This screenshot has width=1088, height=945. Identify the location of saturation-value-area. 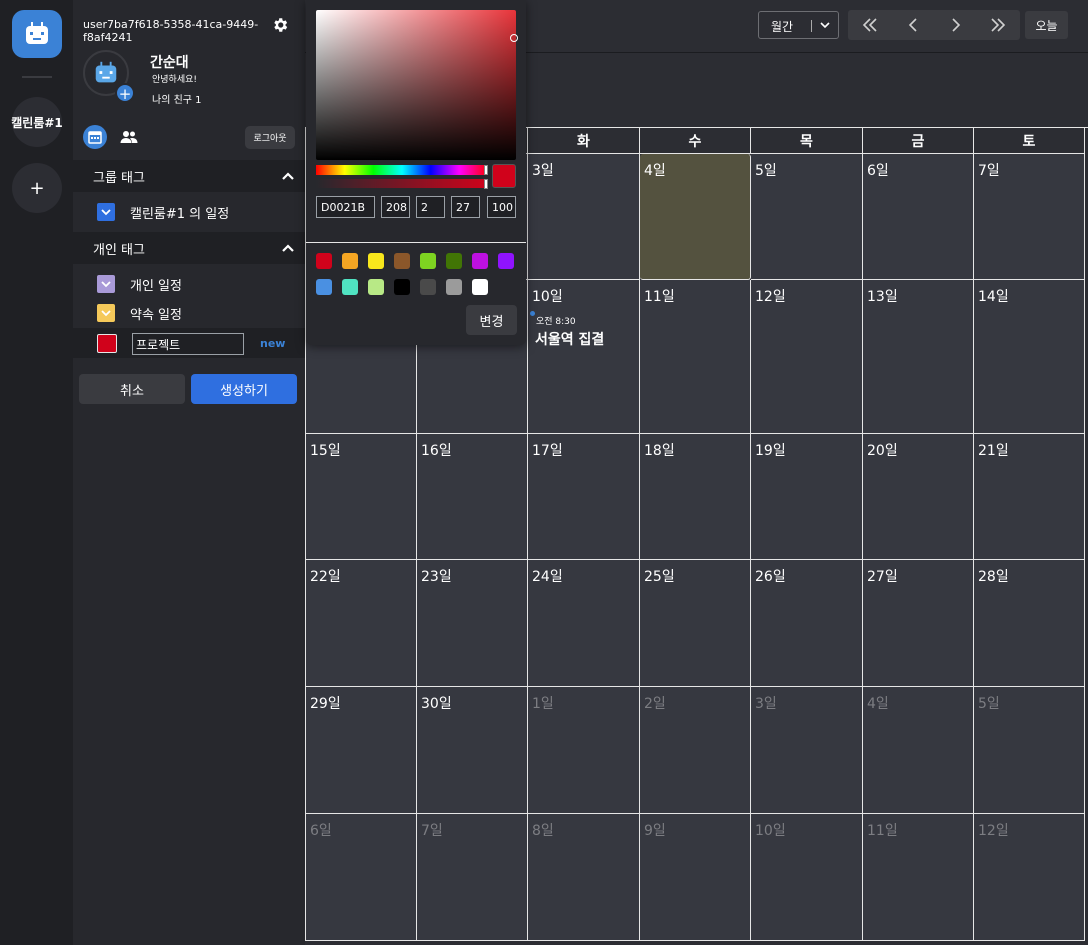
(416, 85).